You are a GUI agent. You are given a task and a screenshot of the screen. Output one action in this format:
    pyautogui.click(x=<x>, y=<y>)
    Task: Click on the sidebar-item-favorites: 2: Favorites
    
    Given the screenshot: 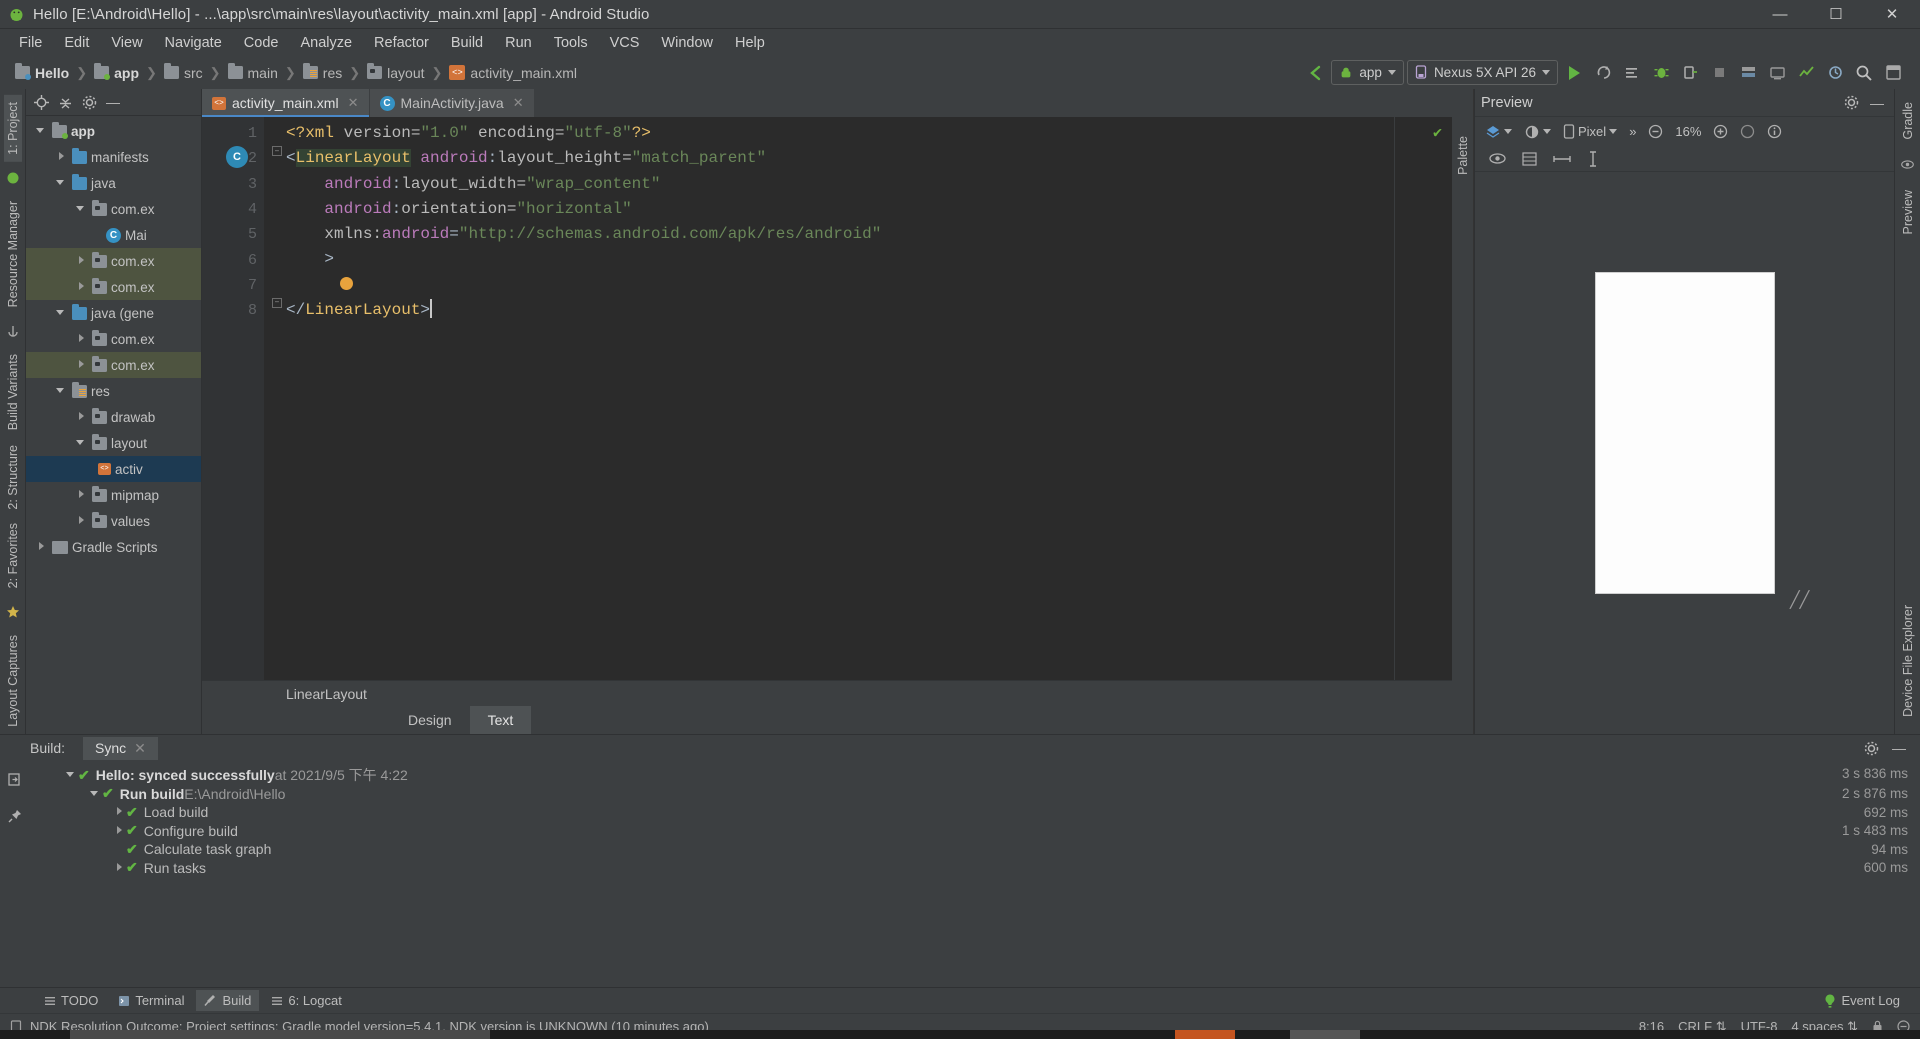 What is the action you would take?
    pyautogui.click(x=13, y=555)
    